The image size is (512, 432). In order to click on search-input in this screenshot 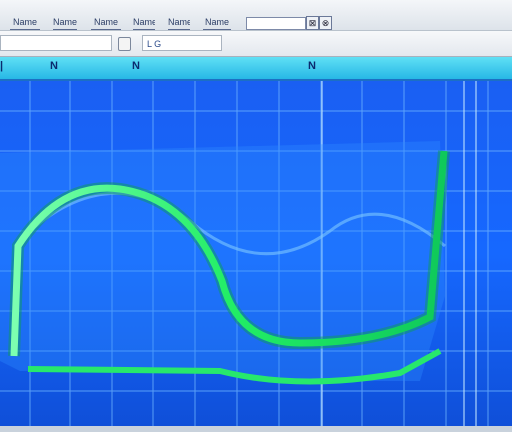, I will do `click(276, 23)`.